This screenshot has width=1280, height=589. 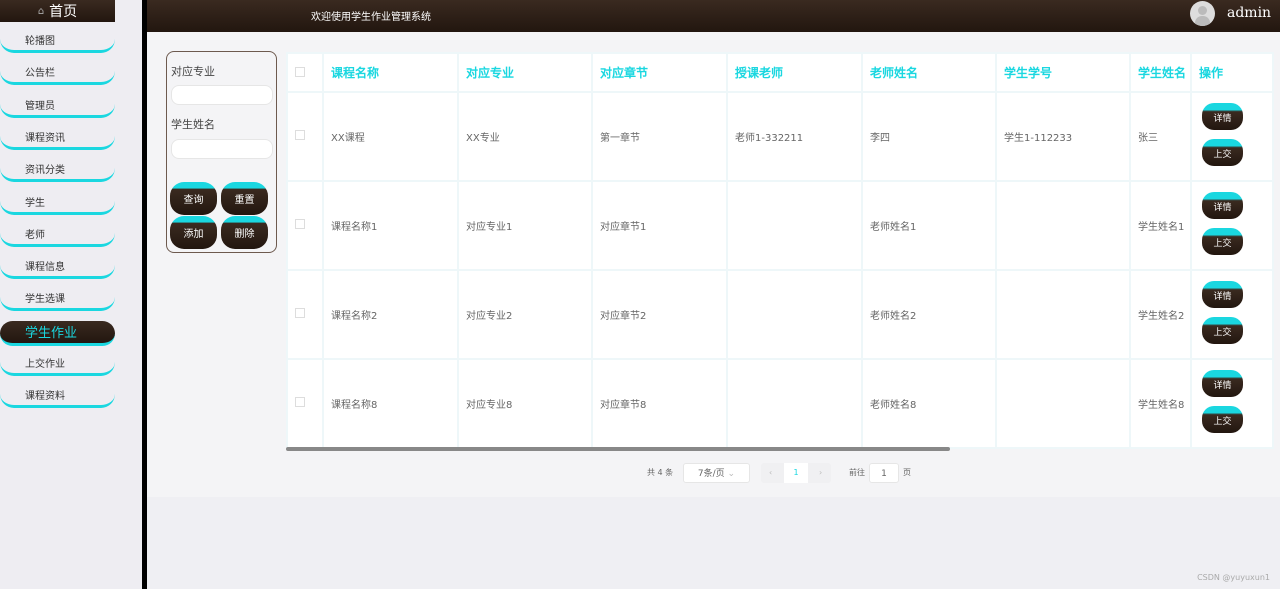 What do you see at coordinates (660, 472) in the screenshot?
I see `total-count: 共 4 条` at bounding box center [660, 472].